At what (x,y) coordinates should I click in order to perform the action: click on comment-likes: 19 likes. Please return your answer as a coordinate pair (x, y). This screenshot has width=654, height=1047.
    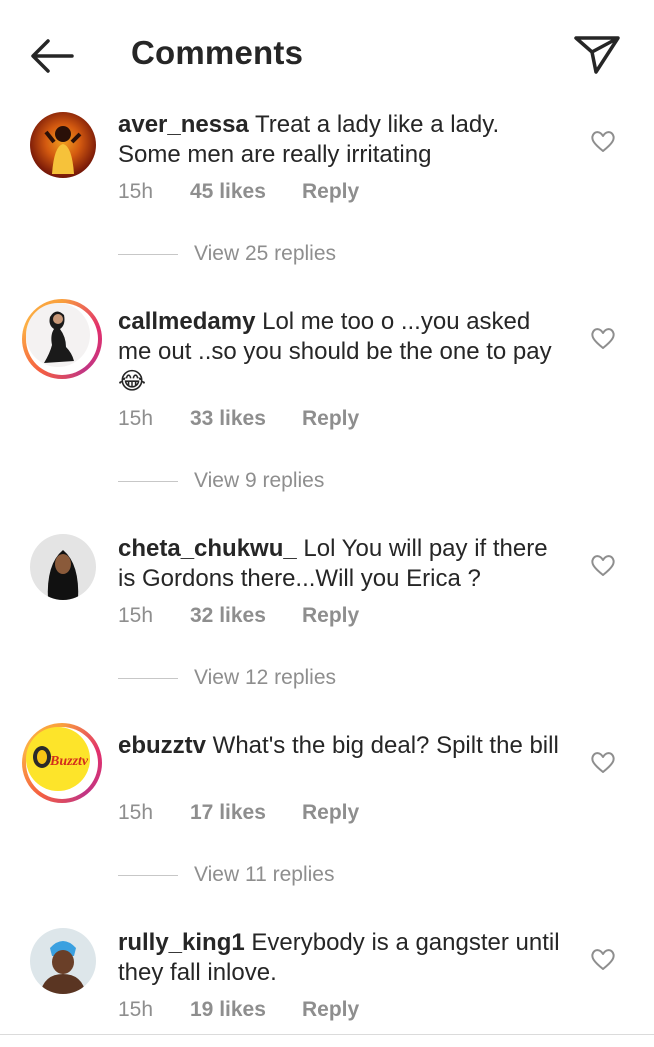
    Looking at the image, I should click on (228, 1010).